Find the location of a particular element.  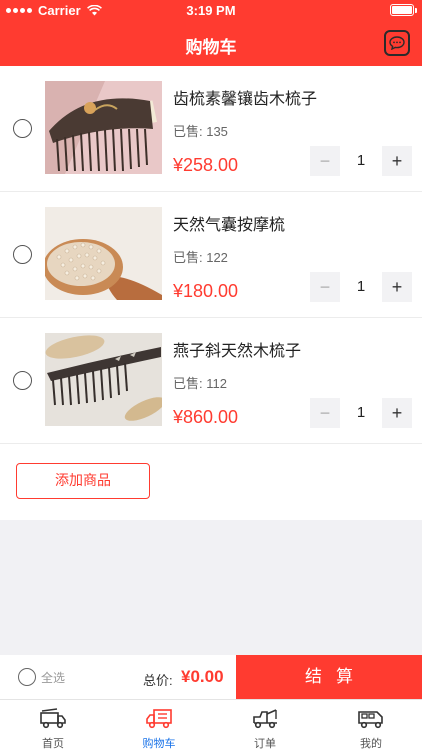

tab-orders-label: 订单 is located at coordinates (265, 744).